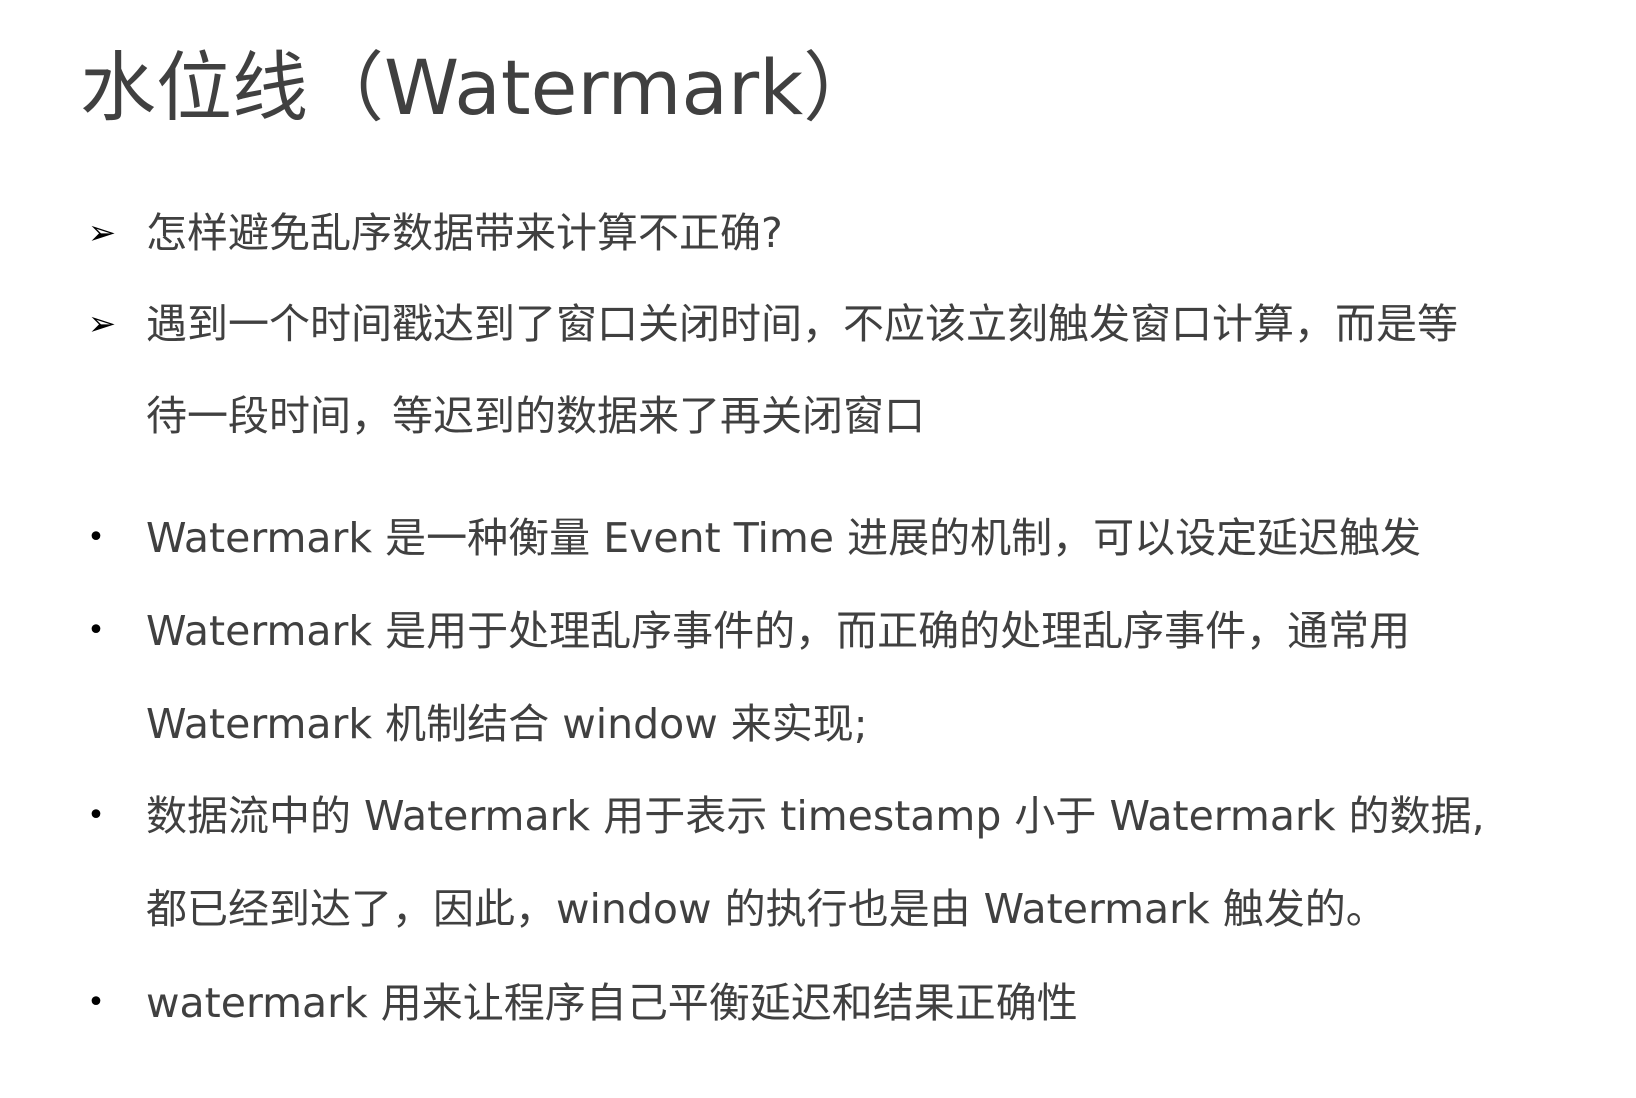  What do you see at coordinates (802, 324) in the screenshot?
I see `list-item-text: 遇到一个时间戳达到了窗口关闭时间，不应该立刻触发窗口计算，而是等` at bounding box center [802, 324].